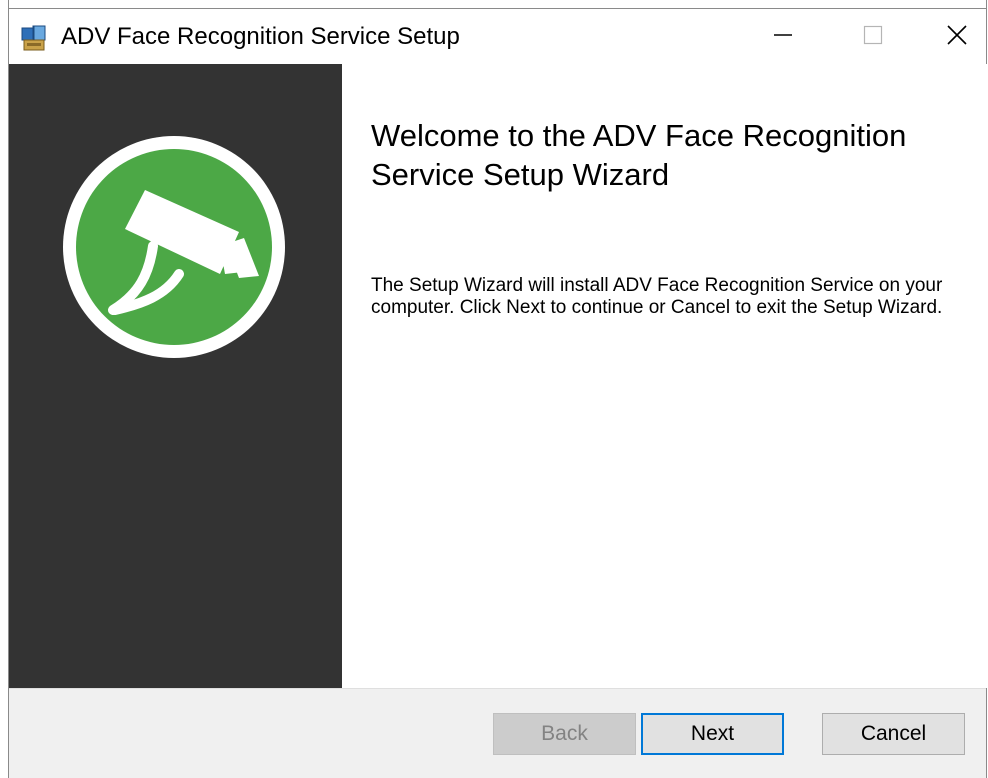  I want to click on button-bar: Back Next Cancel, so click(497, 733).